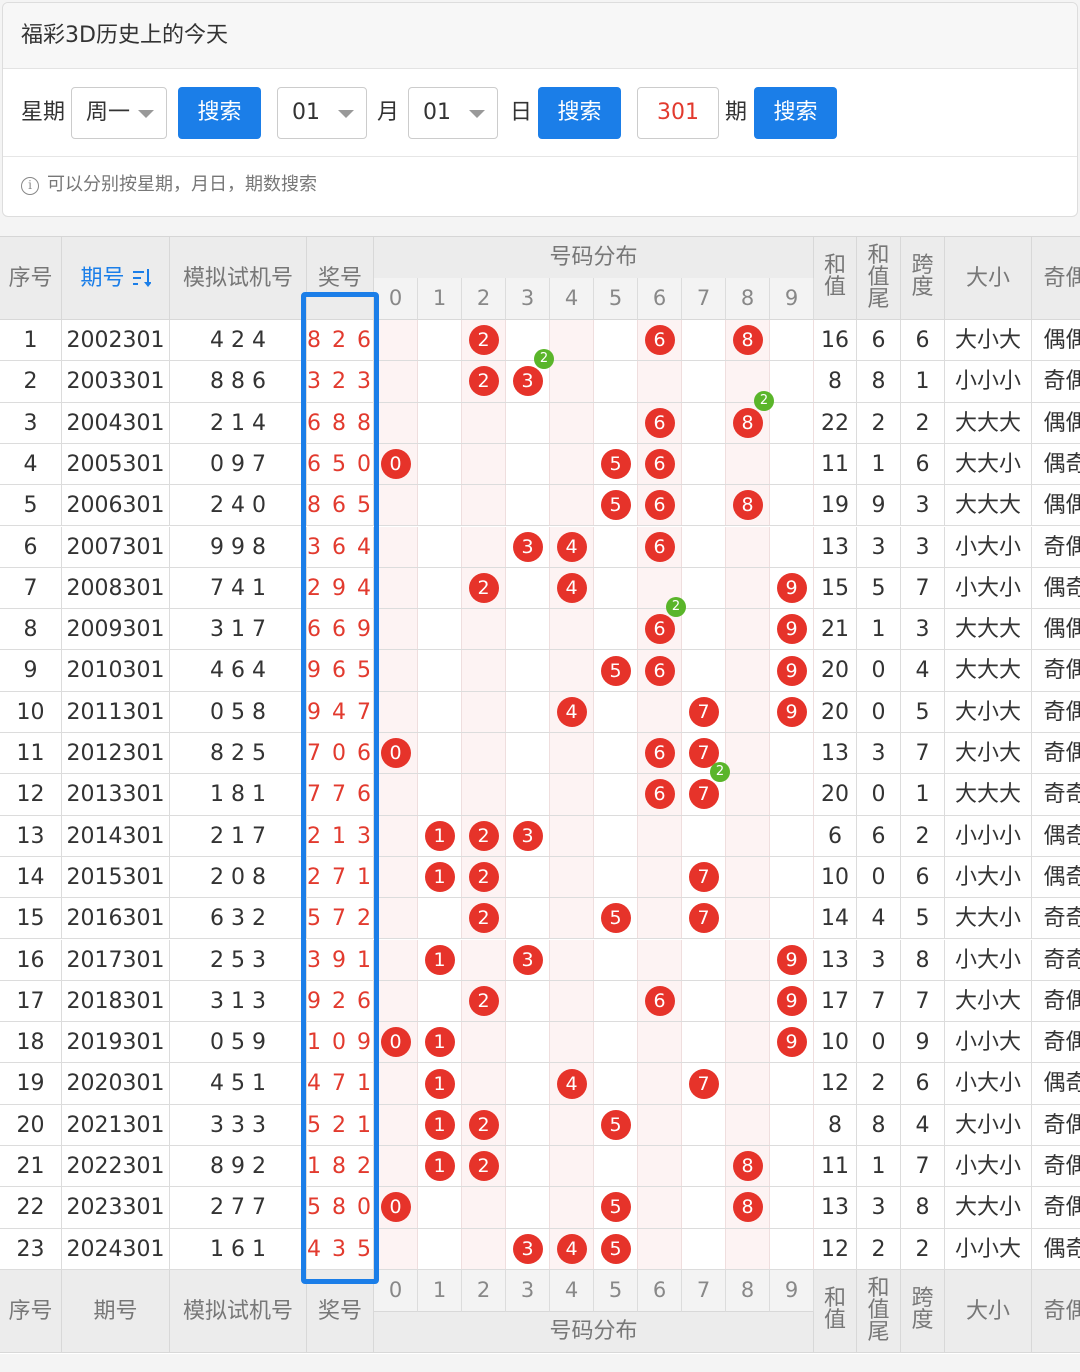  What do you see at coordinates (835, 278) in the screenshot?
I see `header-sum: 和值` at bounding box center [835, 278].